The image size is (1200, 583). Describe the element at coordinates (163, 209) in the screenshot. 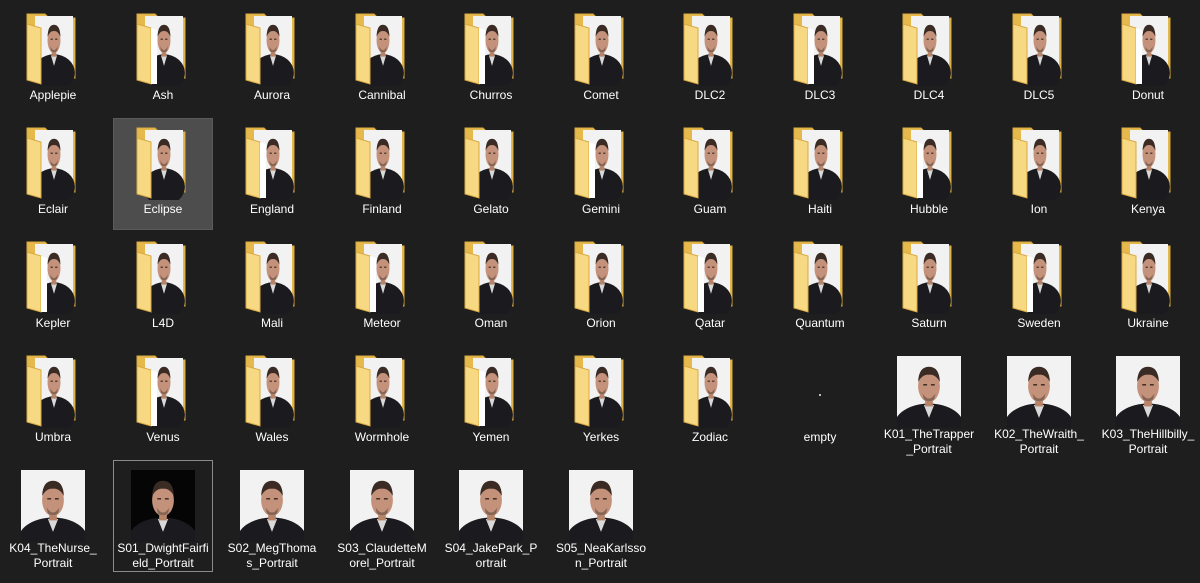

I see `item-label: Eclipse` at that location.